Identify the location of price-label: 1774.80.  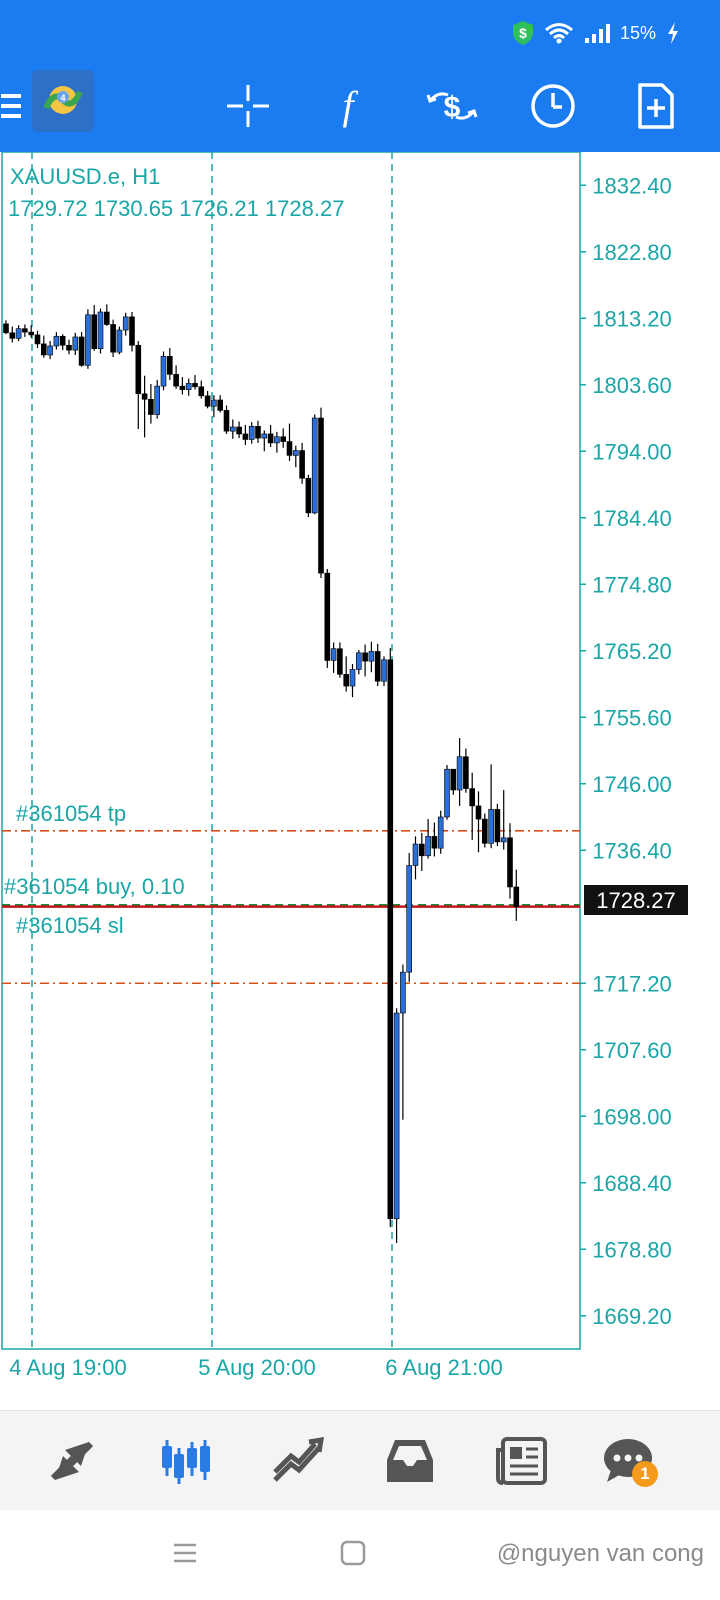
(632, 584).